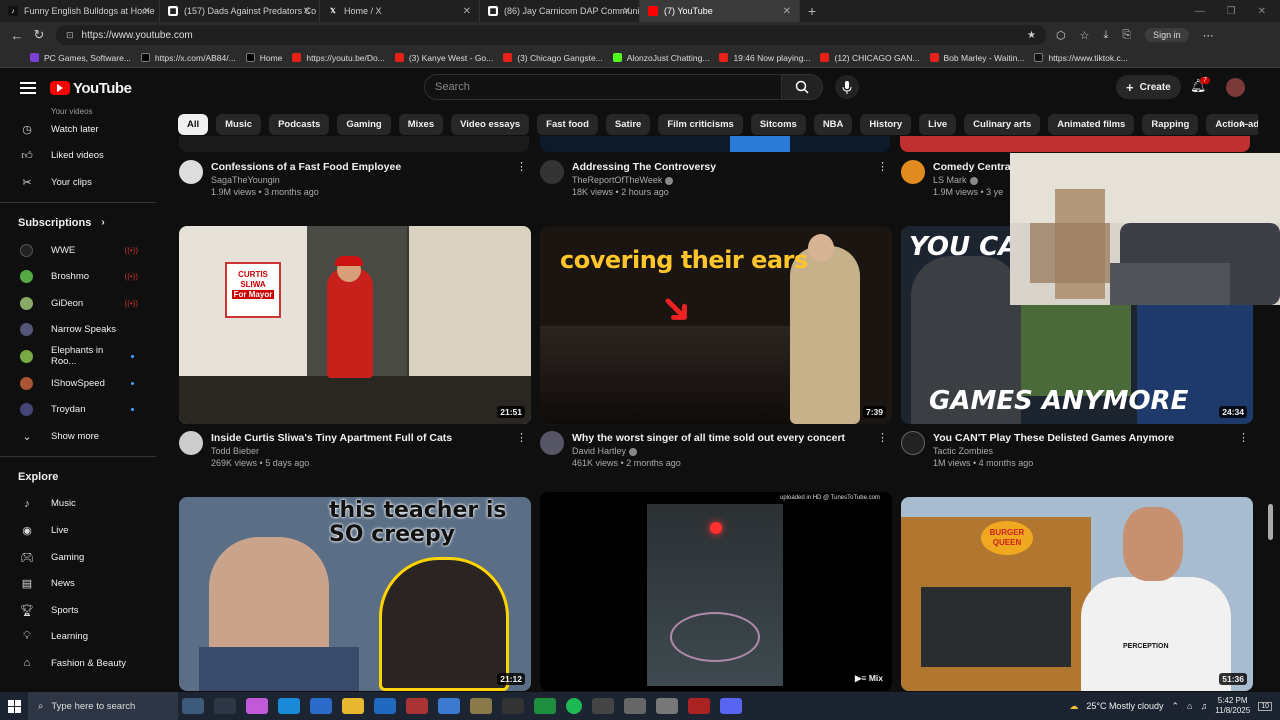 This screenshot has height=720, width=1280. What do you see at coordinates (545, 706) in the screenshot?
I see `xbox-icon` at bounding box center [545, 706].